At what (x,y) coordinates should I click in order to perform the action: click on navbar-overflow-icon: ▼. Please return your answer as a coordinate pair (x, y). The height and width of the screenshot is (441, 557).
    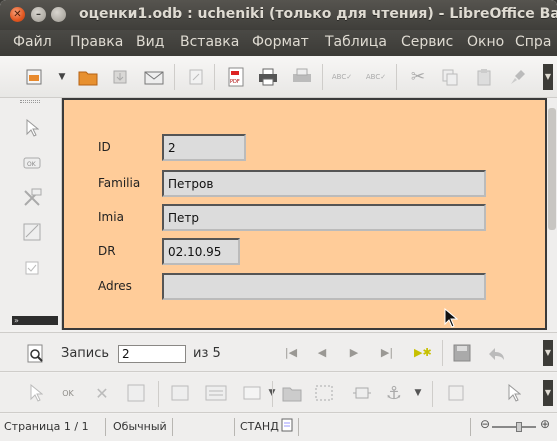
    Looking at the image, I should click on (548, 353).